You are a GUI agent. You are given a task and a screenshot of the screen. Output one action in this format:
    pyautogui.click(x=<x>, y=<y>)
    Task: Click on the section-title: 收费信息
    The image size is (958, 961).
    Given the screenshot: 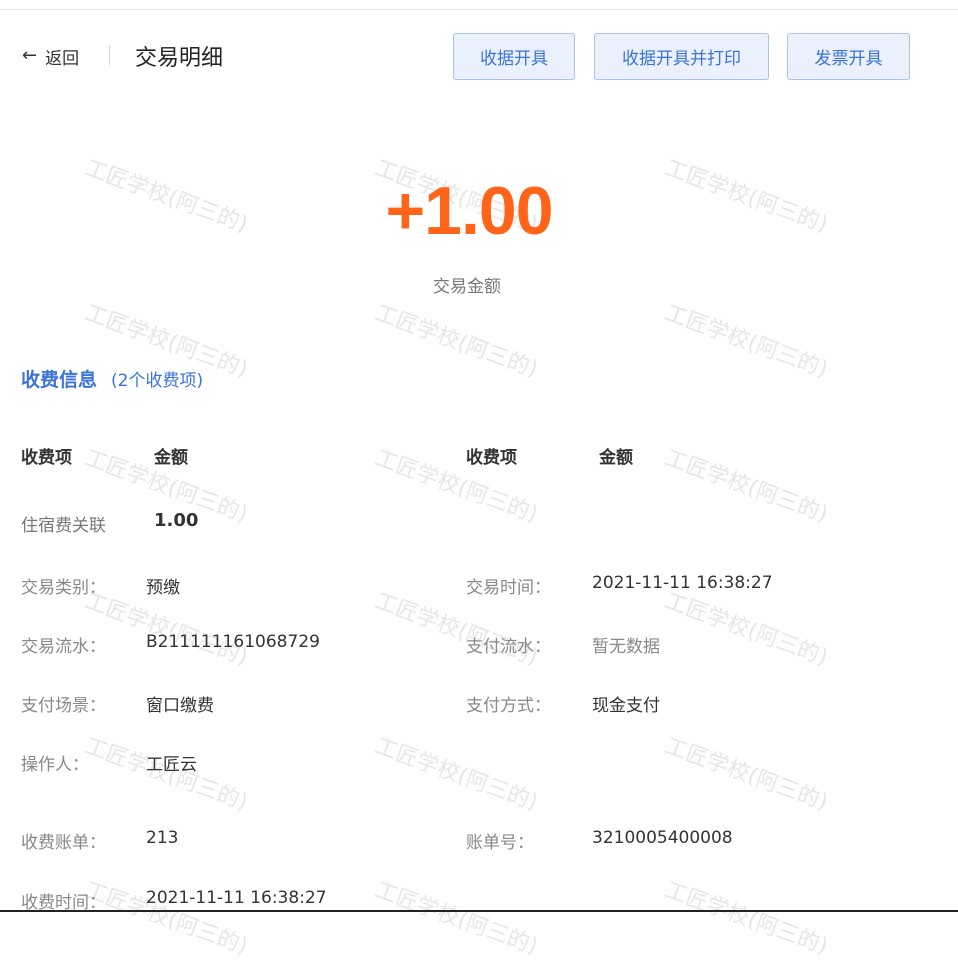 What is the action you would take?
    pyautogui.click(x=59, y=380)
    